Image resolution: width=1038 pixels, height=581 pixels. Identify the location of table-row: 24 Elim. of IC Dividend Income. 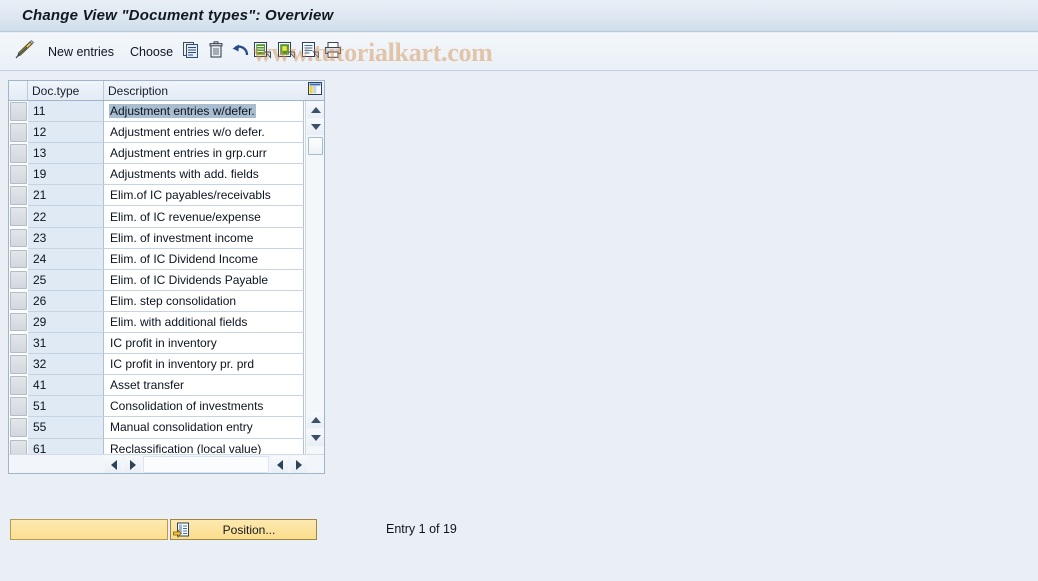
(166, 259).